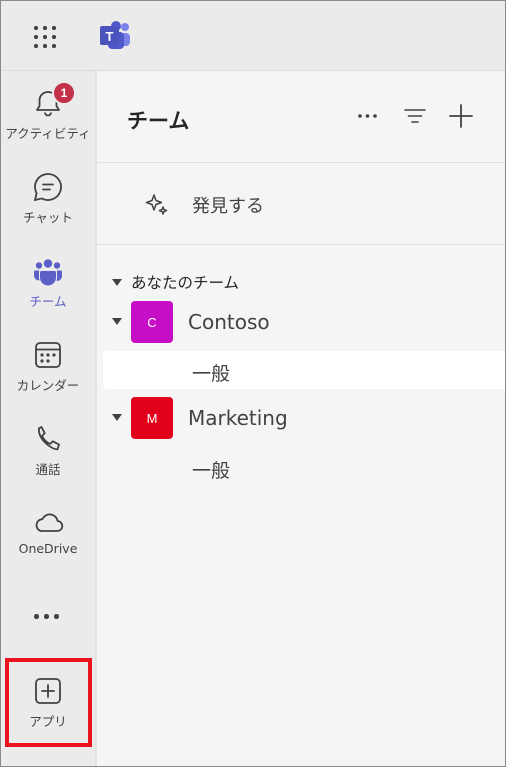 The image size is (506, 767). Describe the element at coordinates (48, 469) in the screenshot. I see `rail-item-label: 通話` at that location.